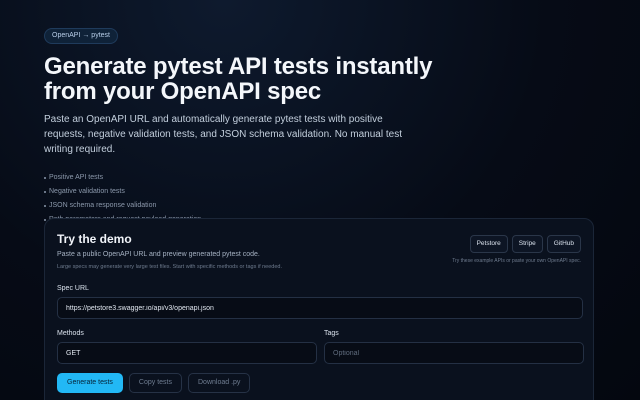  I want to click on generate-tests-button: Generate tests, so click(90, 383).